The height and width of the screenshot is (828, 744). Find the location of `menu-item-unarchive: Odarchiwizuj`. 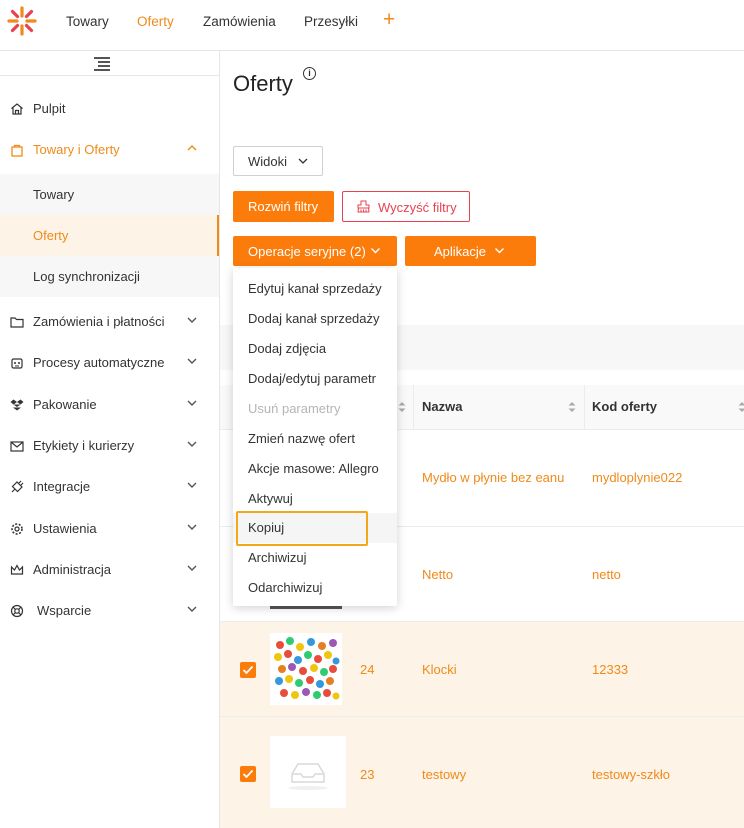

menu-item-unarchive: Odarchiwizuj is located at coordinates (315, 588).